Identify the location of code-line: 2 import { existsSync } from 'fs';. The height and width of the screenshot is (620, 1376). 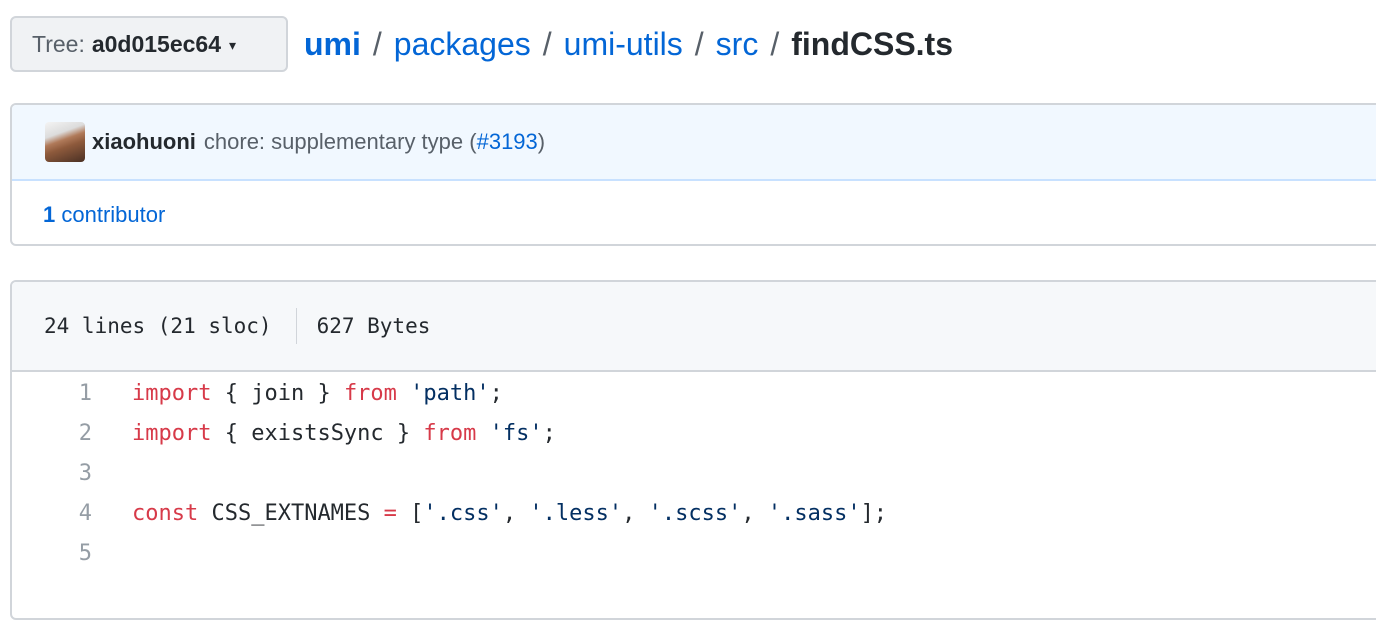
(694, 433).